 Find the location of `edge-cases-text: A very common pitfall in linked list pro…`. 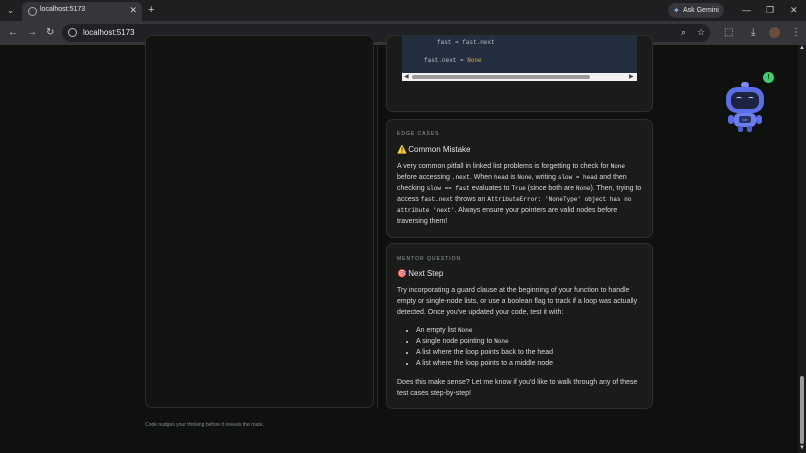

edge-cases-text: A very common pitfall in linked list pro… is located at coordinates (519, 194).